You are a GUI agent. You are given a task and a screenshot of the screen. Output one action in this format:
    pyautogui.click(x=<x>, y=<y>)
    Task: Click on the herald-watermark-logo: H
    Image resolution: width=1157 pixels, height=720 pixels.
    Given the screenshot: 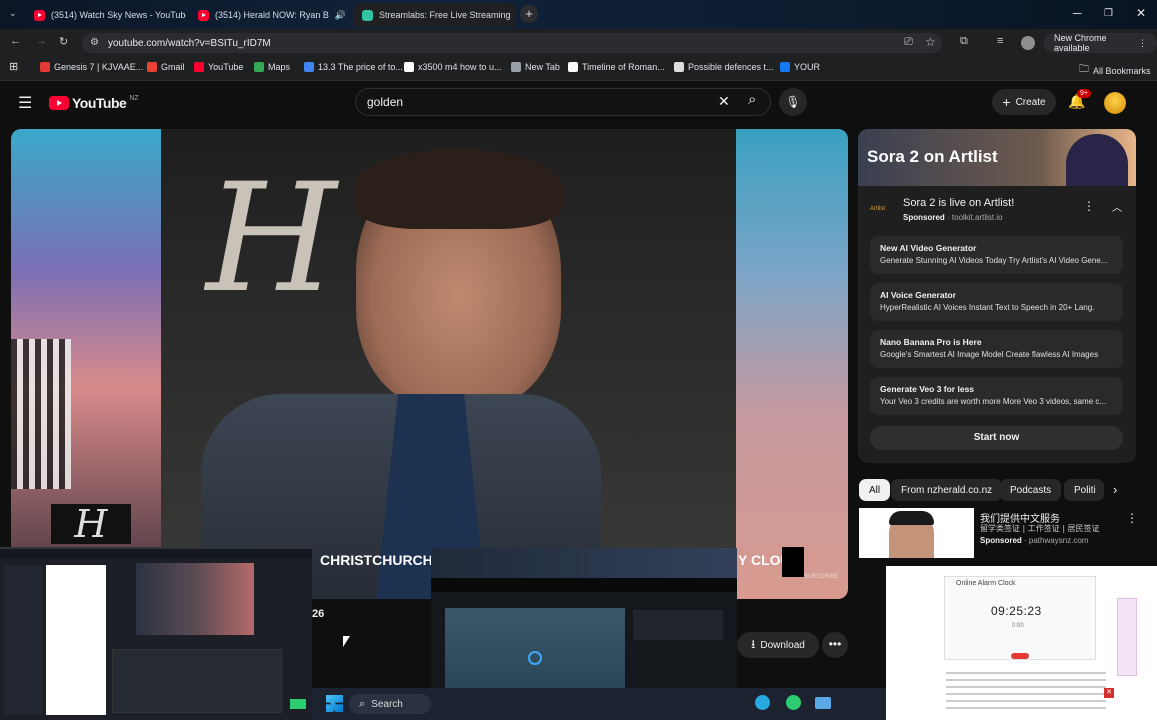 What is the action you would take?
    pyautogui.click(x=91, y=524)
    